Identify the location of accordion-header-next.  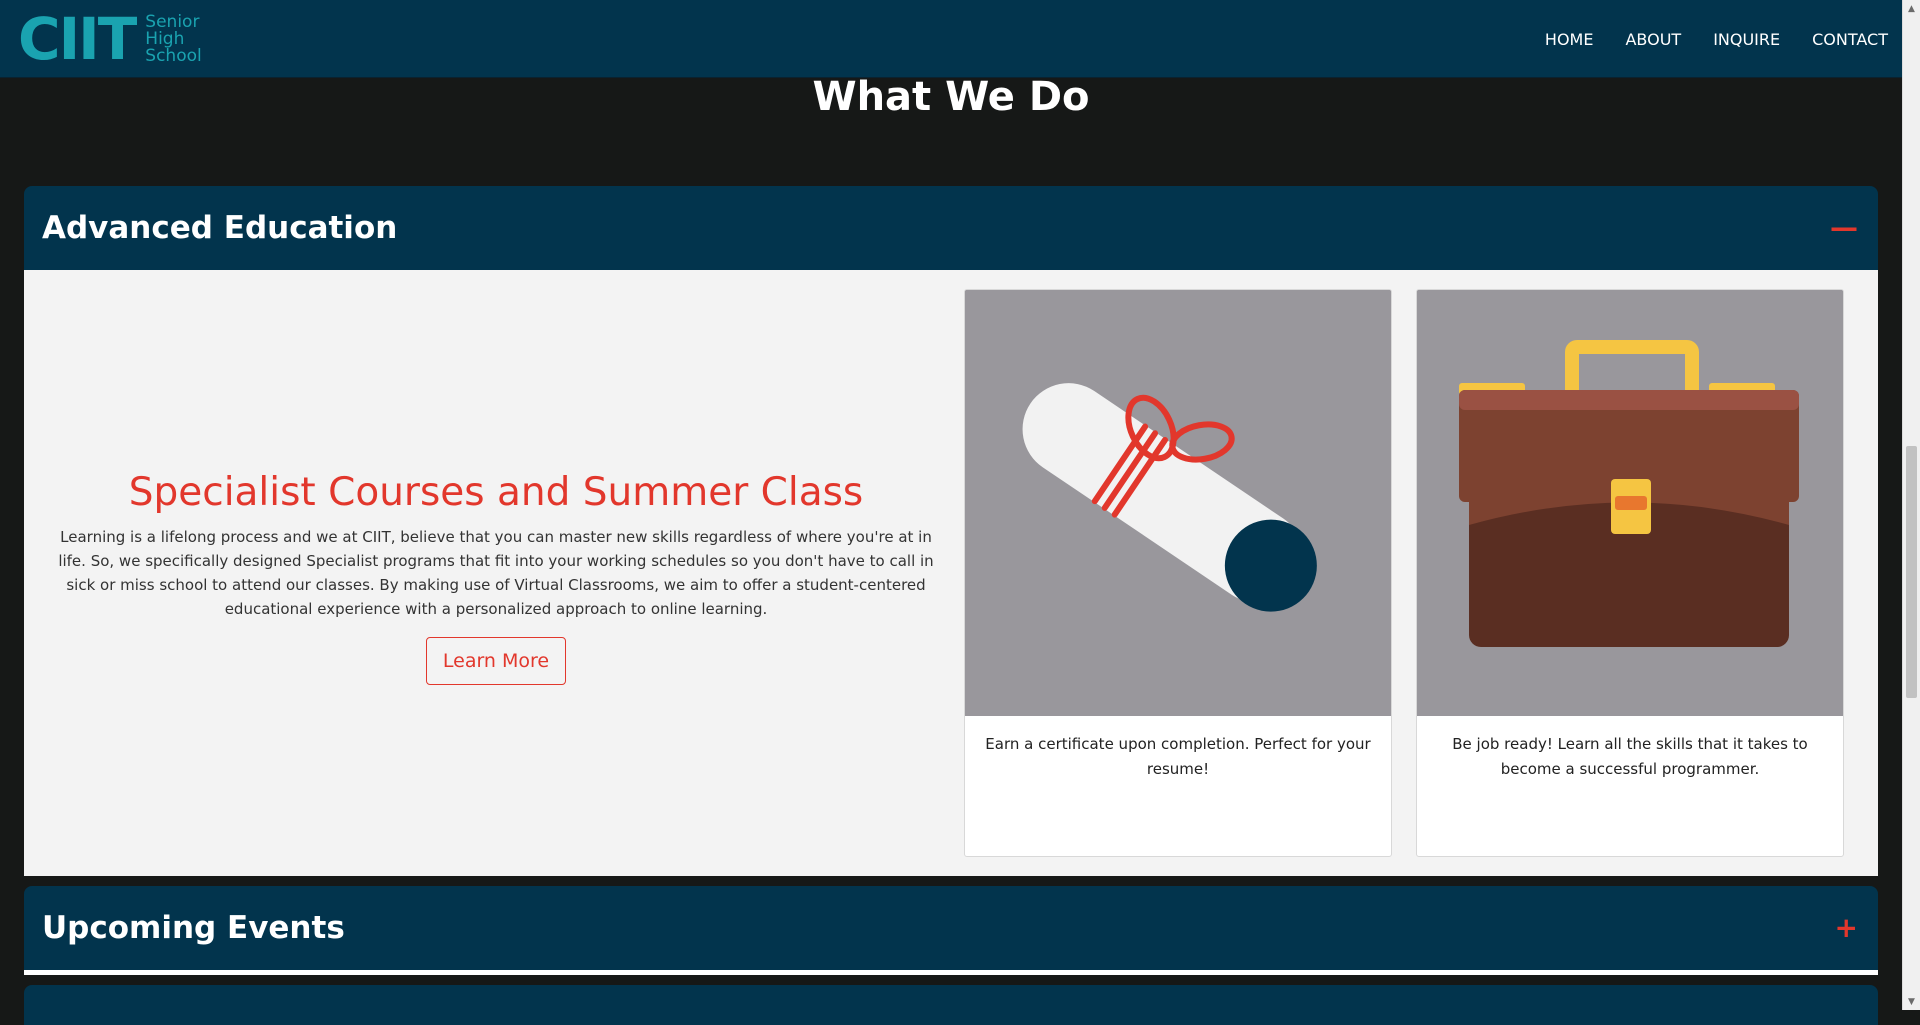
(951, 1005).